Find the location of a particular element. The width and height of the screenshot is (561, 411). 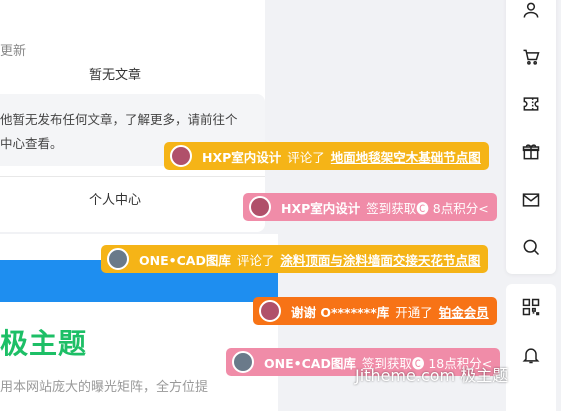

notification-toast: 谢谢 O*******库 开通了 铂金会员 is located at coordinates (375, 311).